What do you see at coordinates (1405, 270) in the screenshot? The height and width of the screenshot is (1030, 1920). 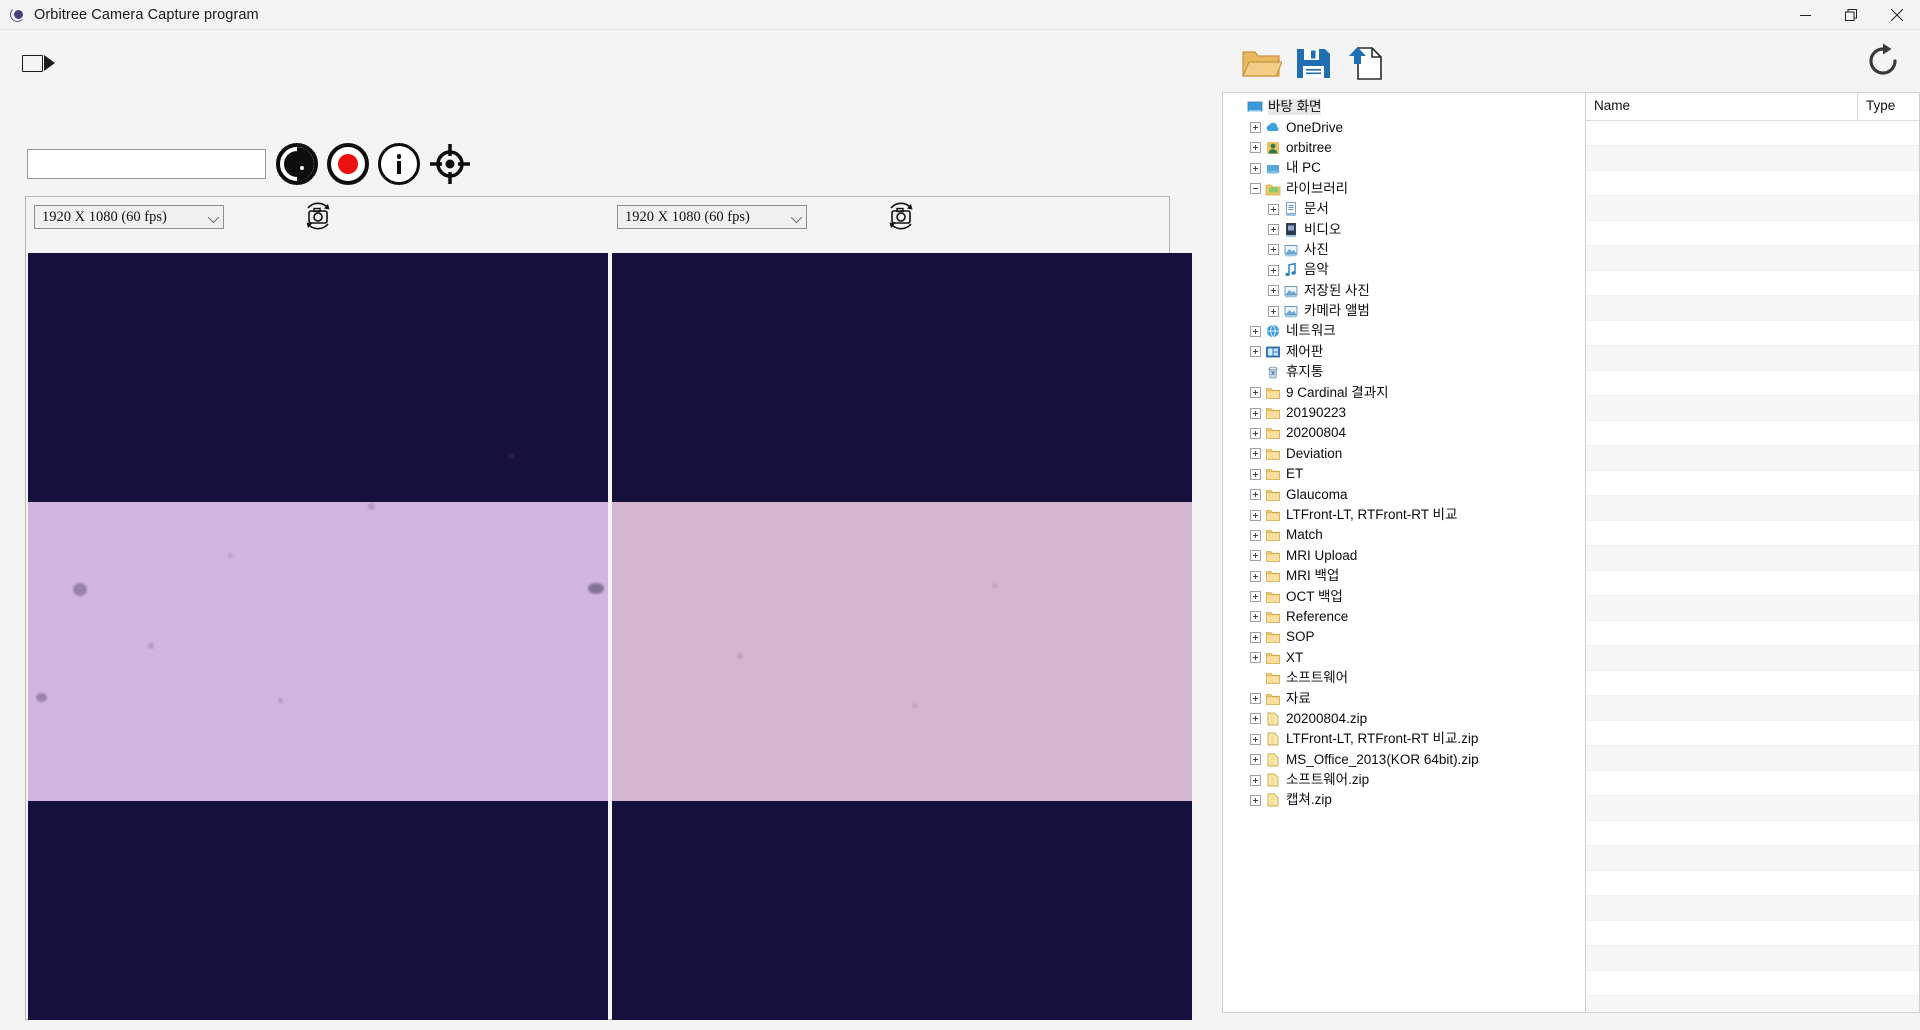 I see `tree-item: 음악` at bounding box center [1405, 270].